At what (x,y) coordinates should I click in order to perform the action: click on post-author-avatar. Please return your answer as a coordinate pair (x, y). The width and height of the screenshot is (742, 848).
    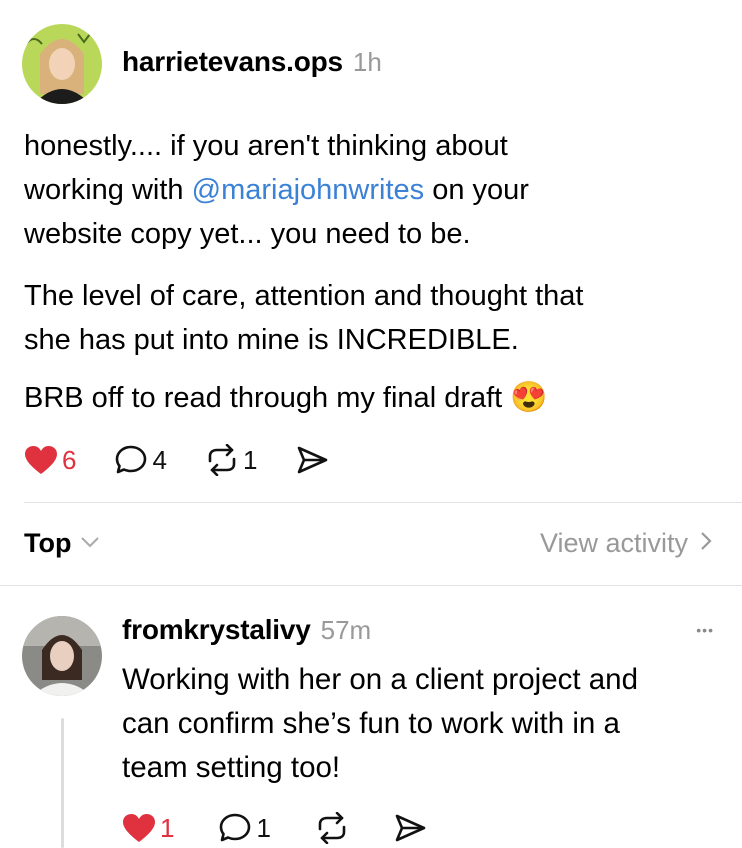
    Looking at the image, I should click on (62, 64).